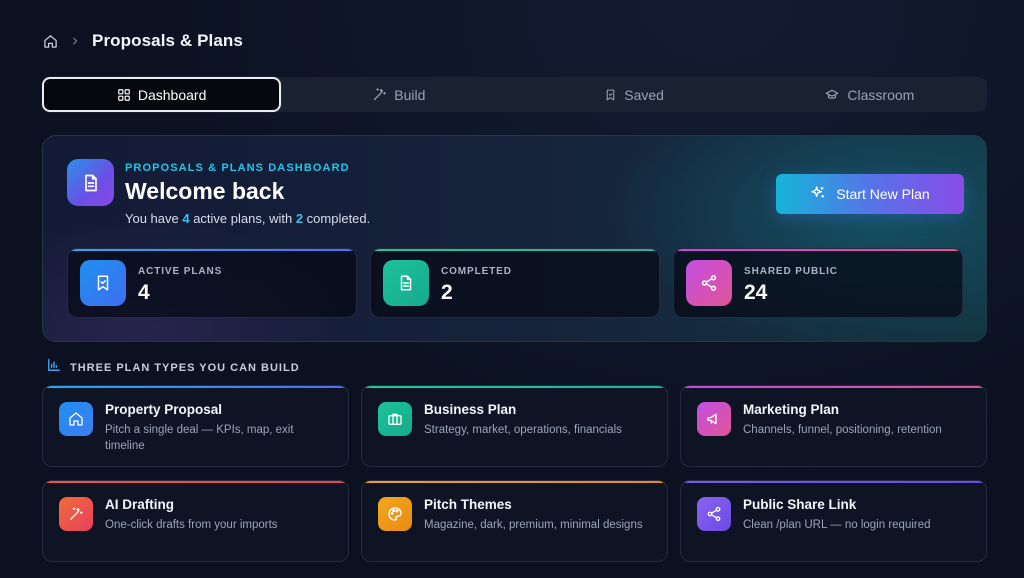  What do you see at coordinates (447, 292) in the screenshot?
I see `stat-value: 2` at bounding box center [447, 292].